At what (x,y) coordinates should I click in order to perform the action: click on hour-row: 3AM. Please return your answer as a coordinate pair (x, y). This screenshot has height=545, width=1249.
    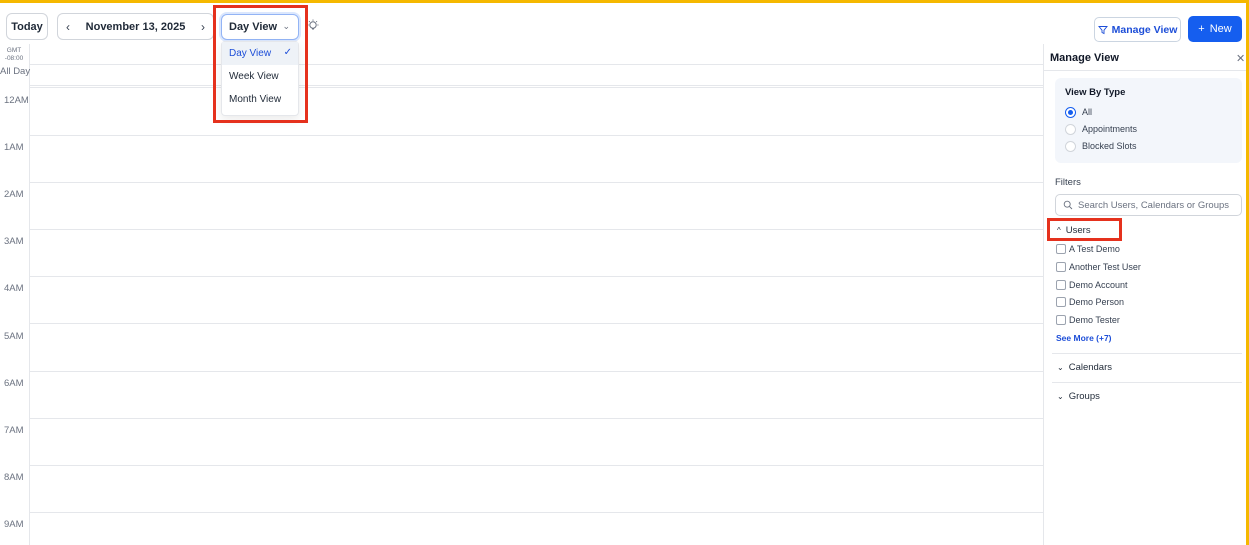
    Looking at the image, I should click on (521, 253).